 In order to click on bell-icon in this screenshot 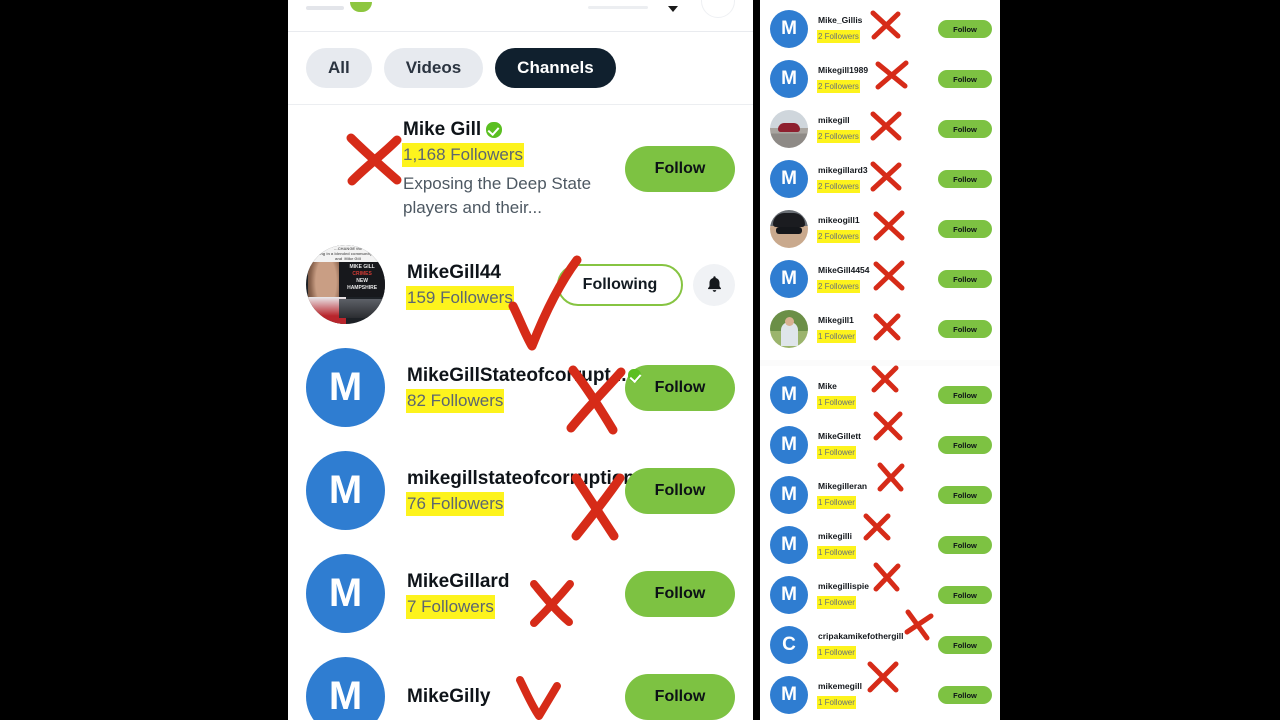, I will do `click(714, 284)`.